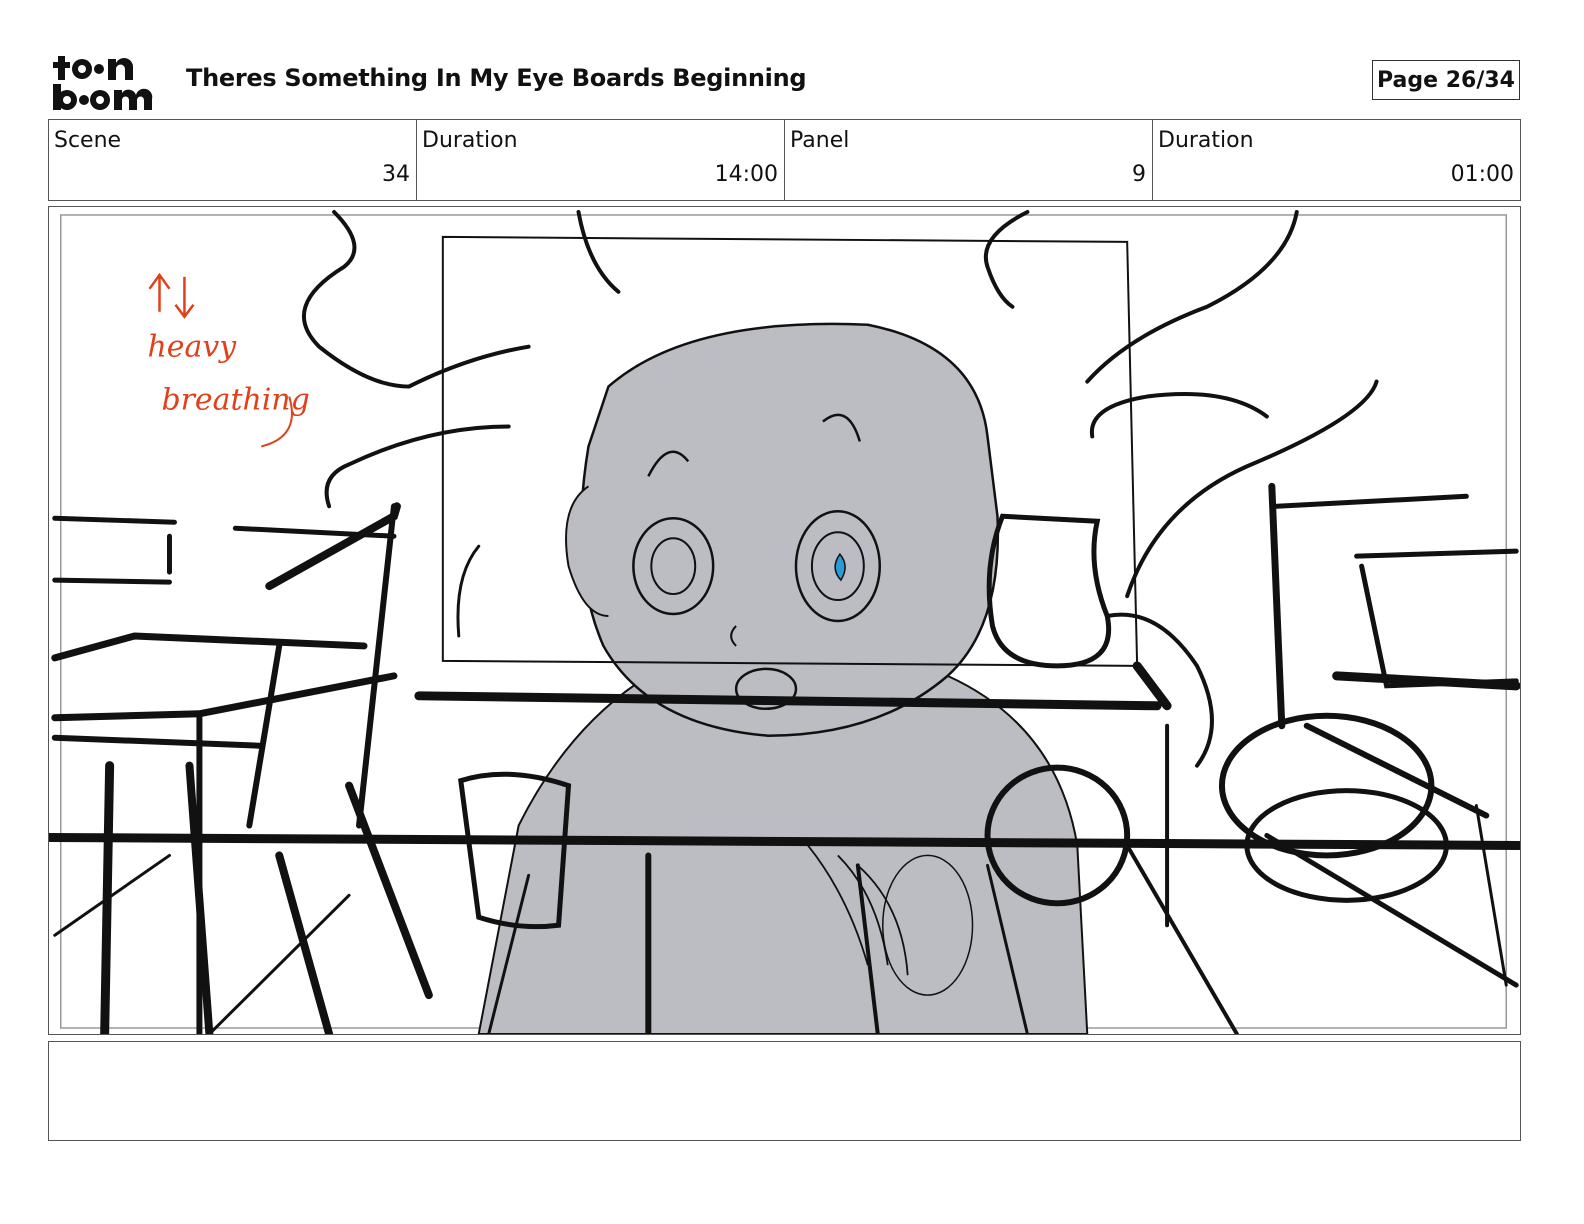  What do you see at coordinates (601, 160) in the screenshot?
I see `scene-duration-cell: Duration 14:00` at bounding box center [601, 160].